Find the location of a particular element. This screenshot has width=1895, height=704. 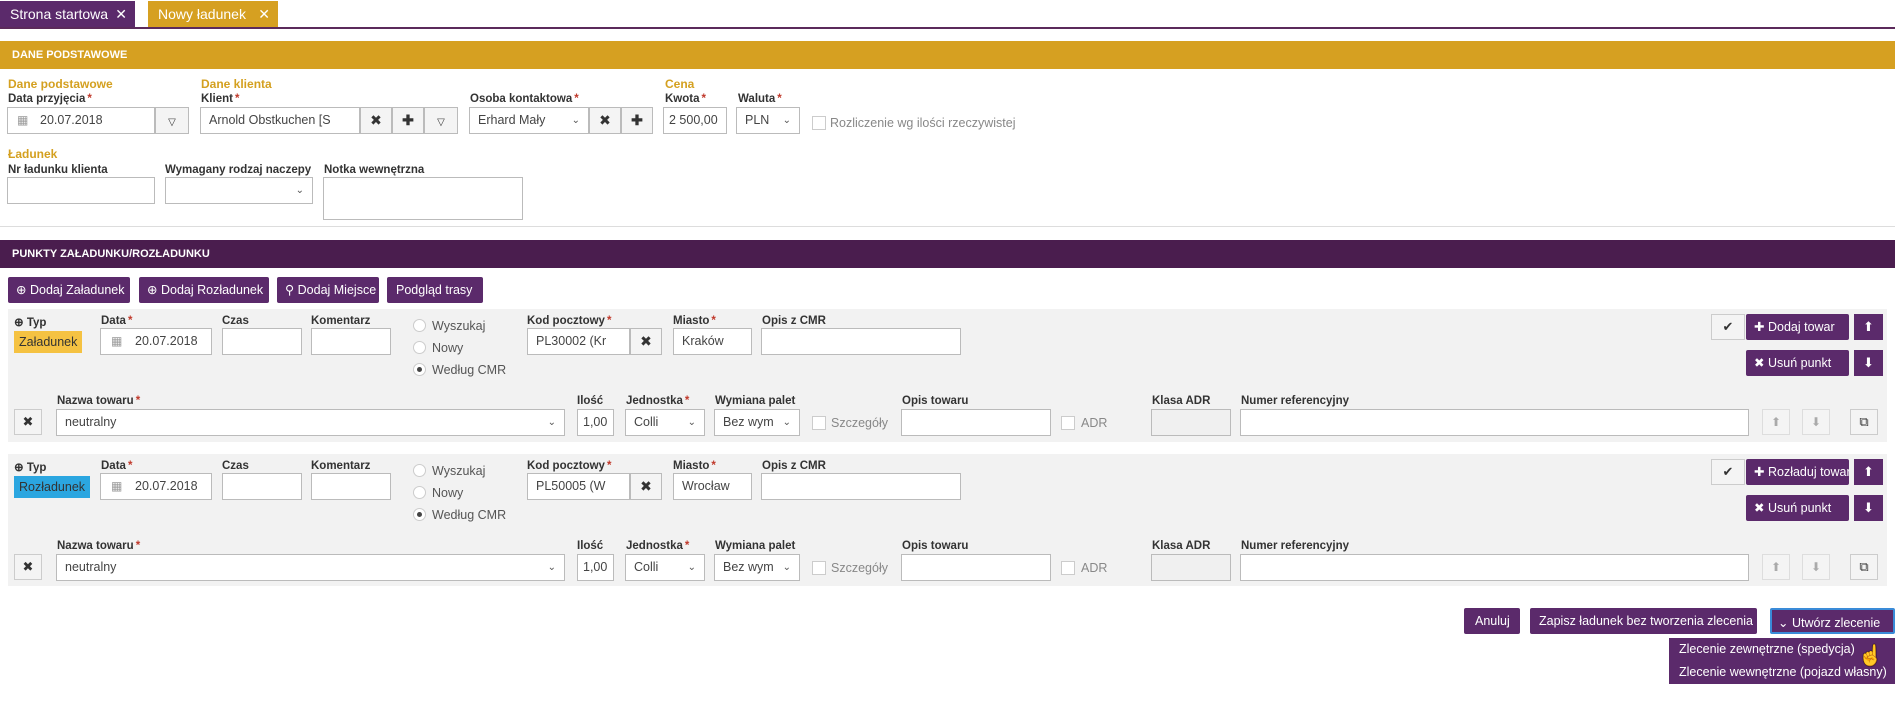

pallet-label: Wymiana palet is located at coordinates (755, 546).